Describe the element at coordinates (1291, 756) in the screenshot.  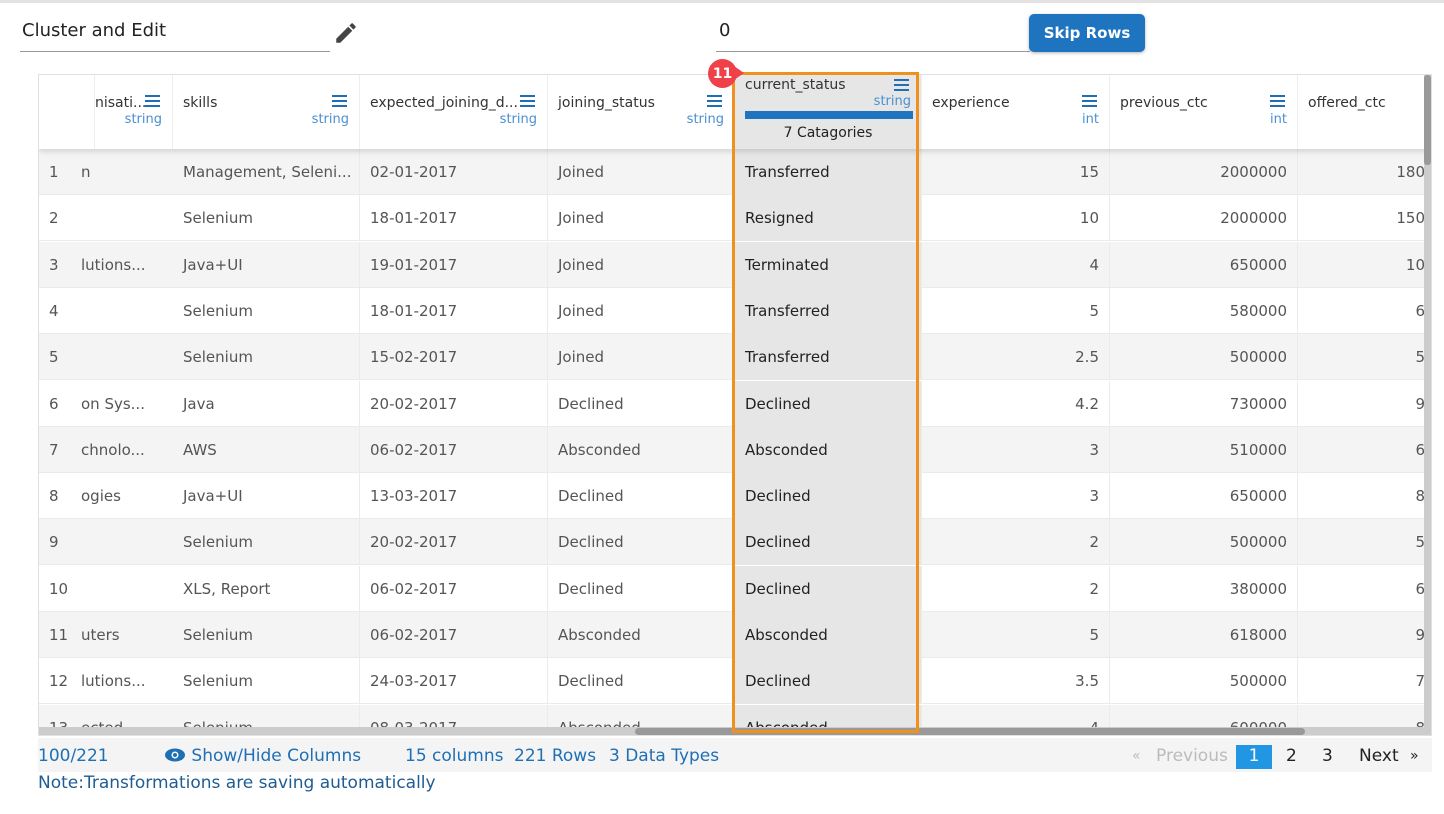
I see `page-2-button: 2` at that location.